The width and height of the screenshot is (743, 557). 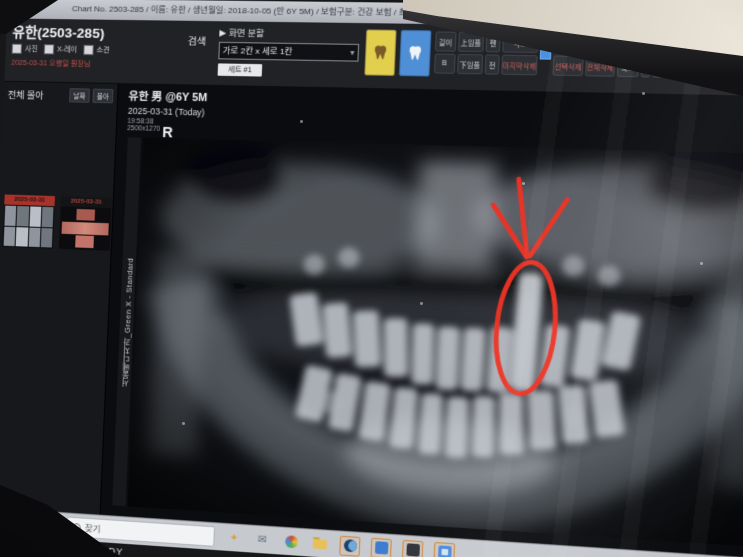 I want to click on sidebar-header: 전체 몰아 날짜 몰아, so click(x=60, y=95).